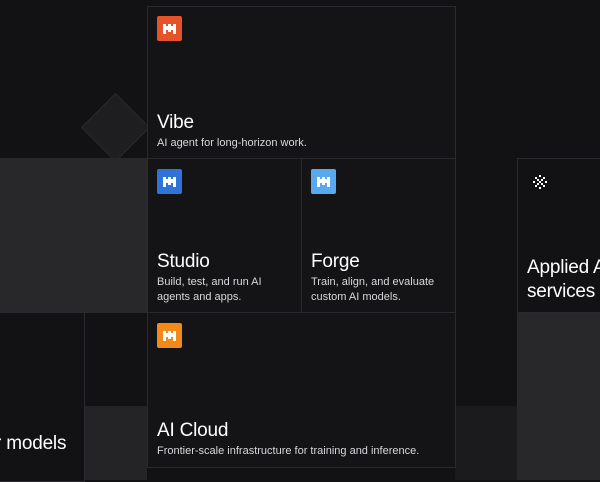  Describe the element at coordinates (175, 122) in the screenshot. I see `vibe-title: Vibe` at that location.